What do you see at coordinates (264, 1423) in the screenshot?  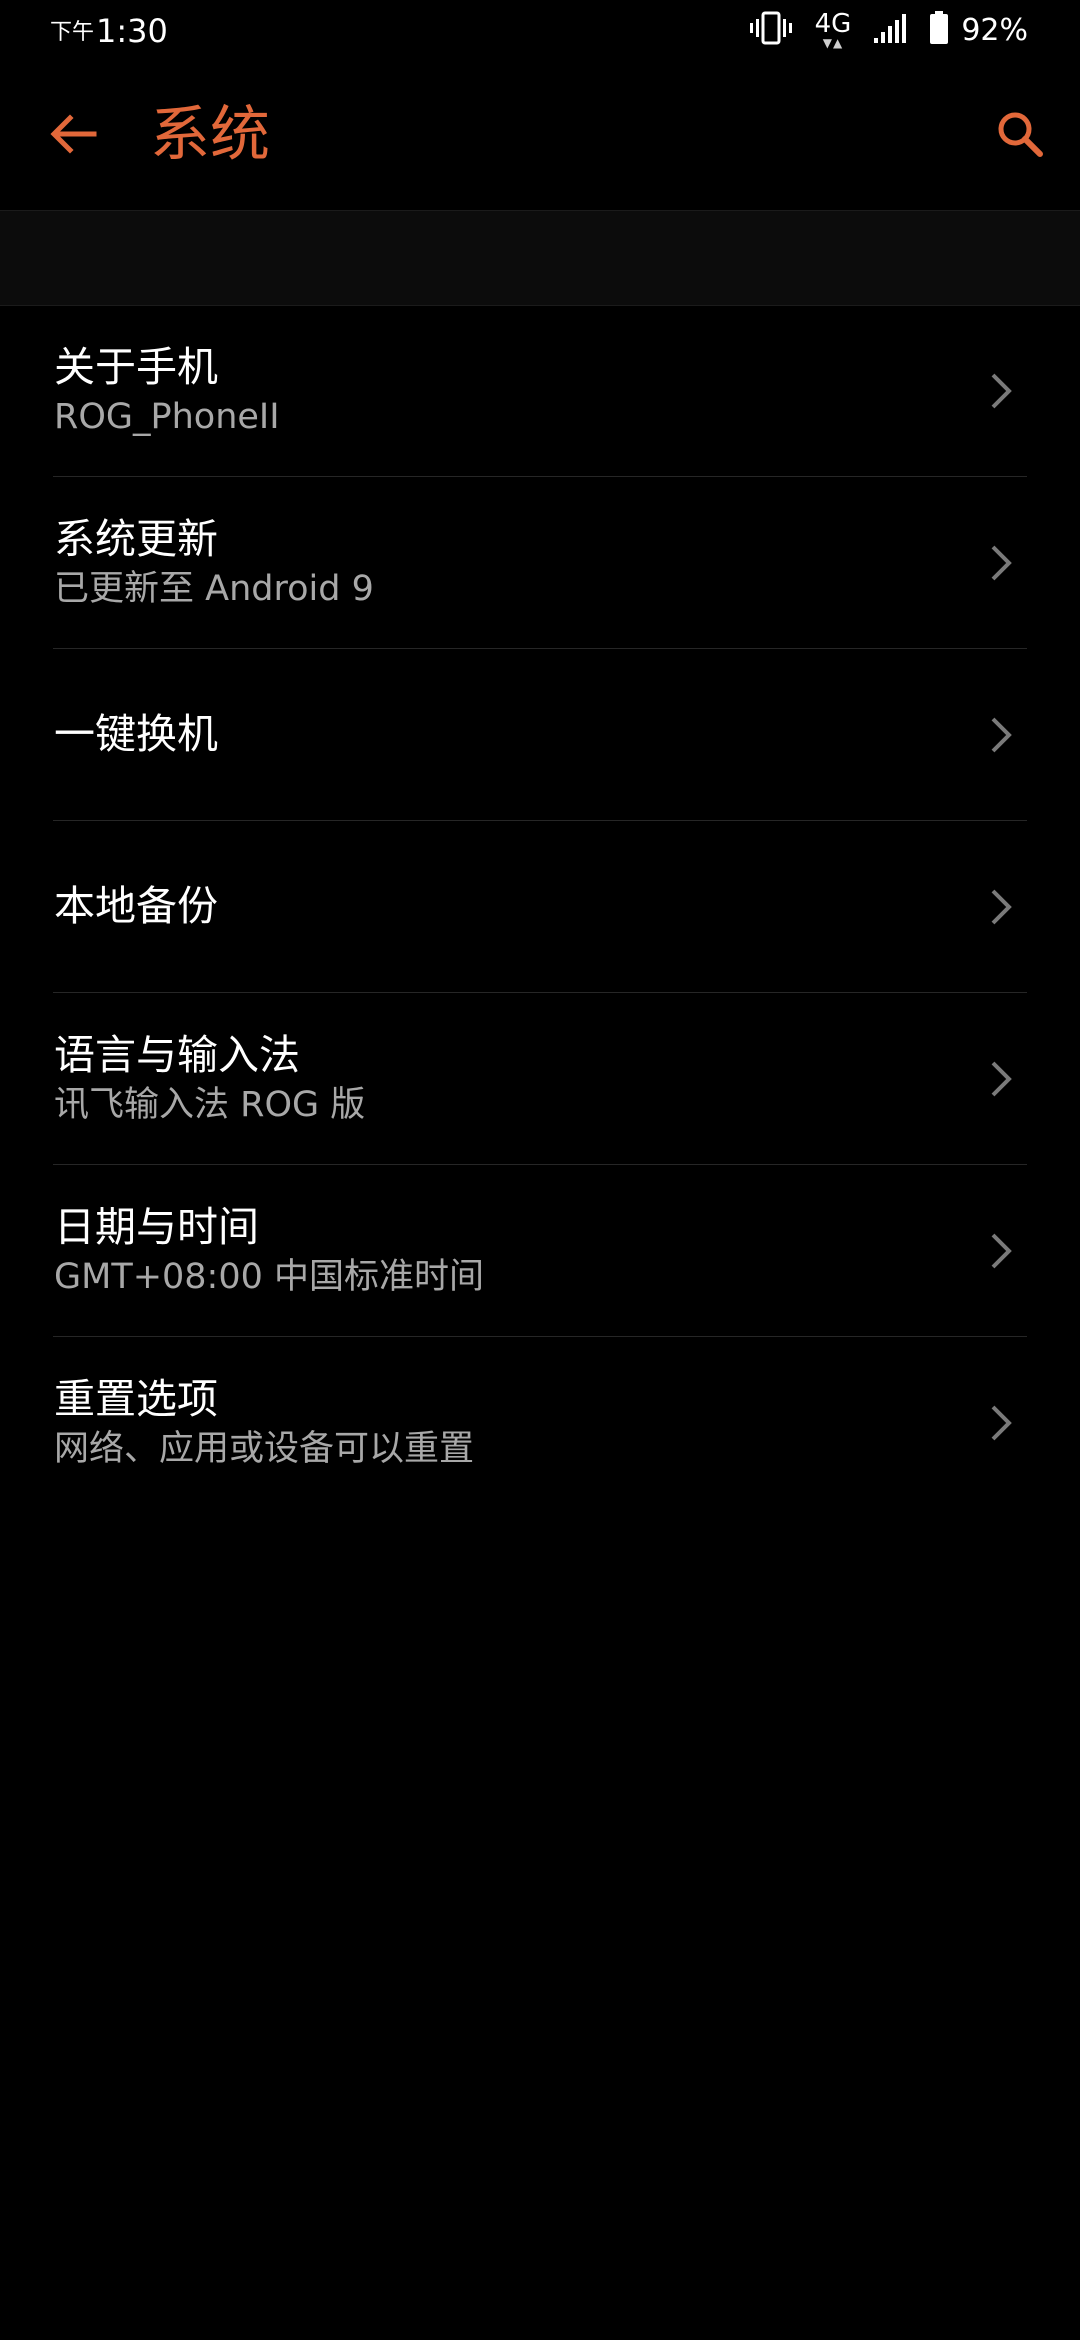 I see `item-text: 重置选项 网络、应用或设备可以重置` at bounding box center [264, 1423].